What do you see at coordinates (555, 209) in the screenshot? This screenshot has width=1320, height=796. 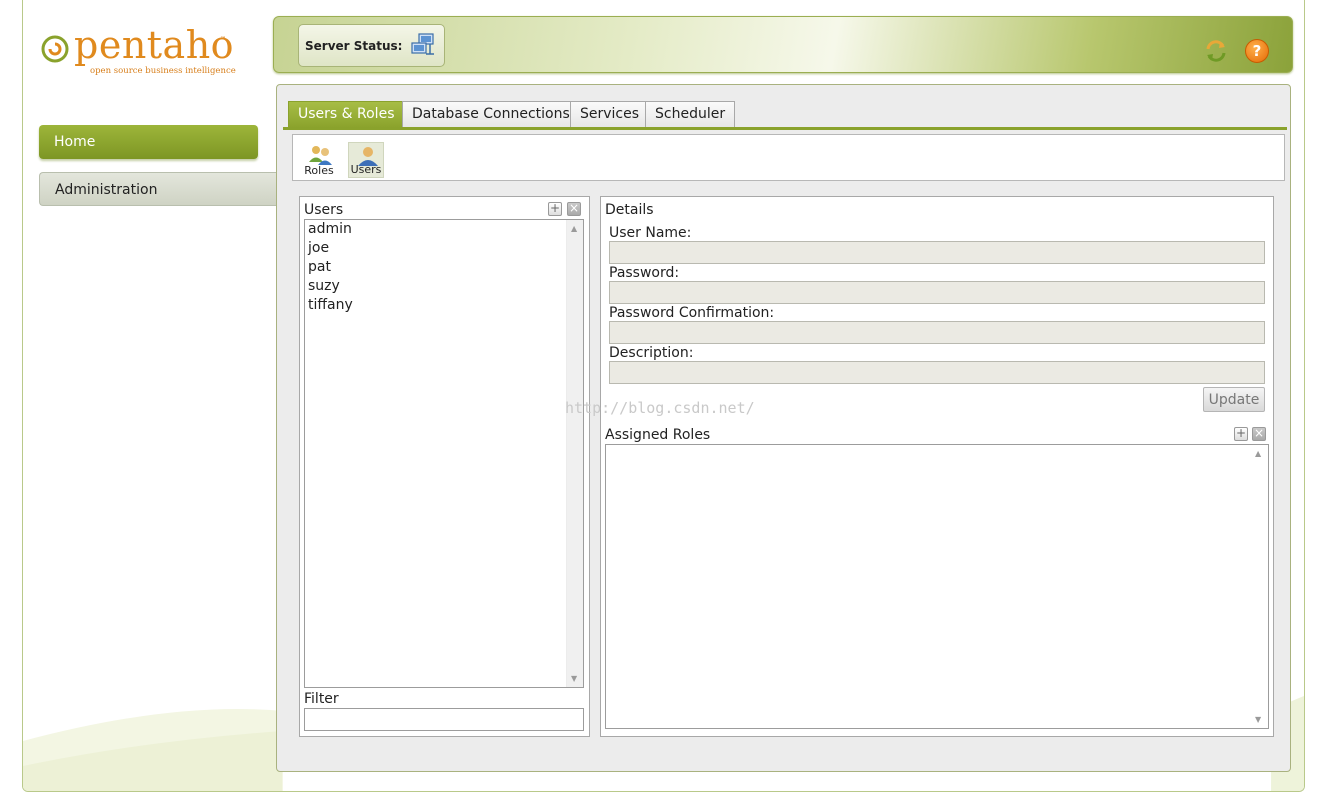 I see `add-user-icon: +` at bounding box center [555, 209].